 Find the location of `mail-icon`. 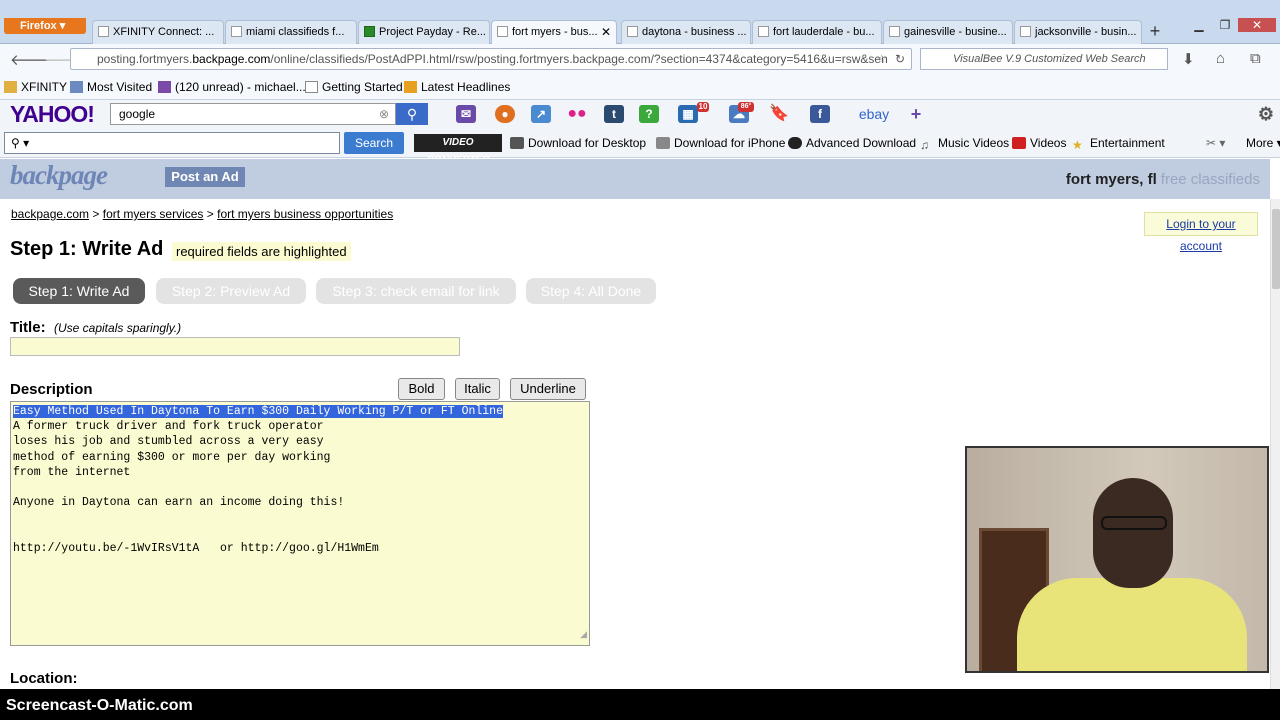

mail-icon is located at coordinates (164, 87).